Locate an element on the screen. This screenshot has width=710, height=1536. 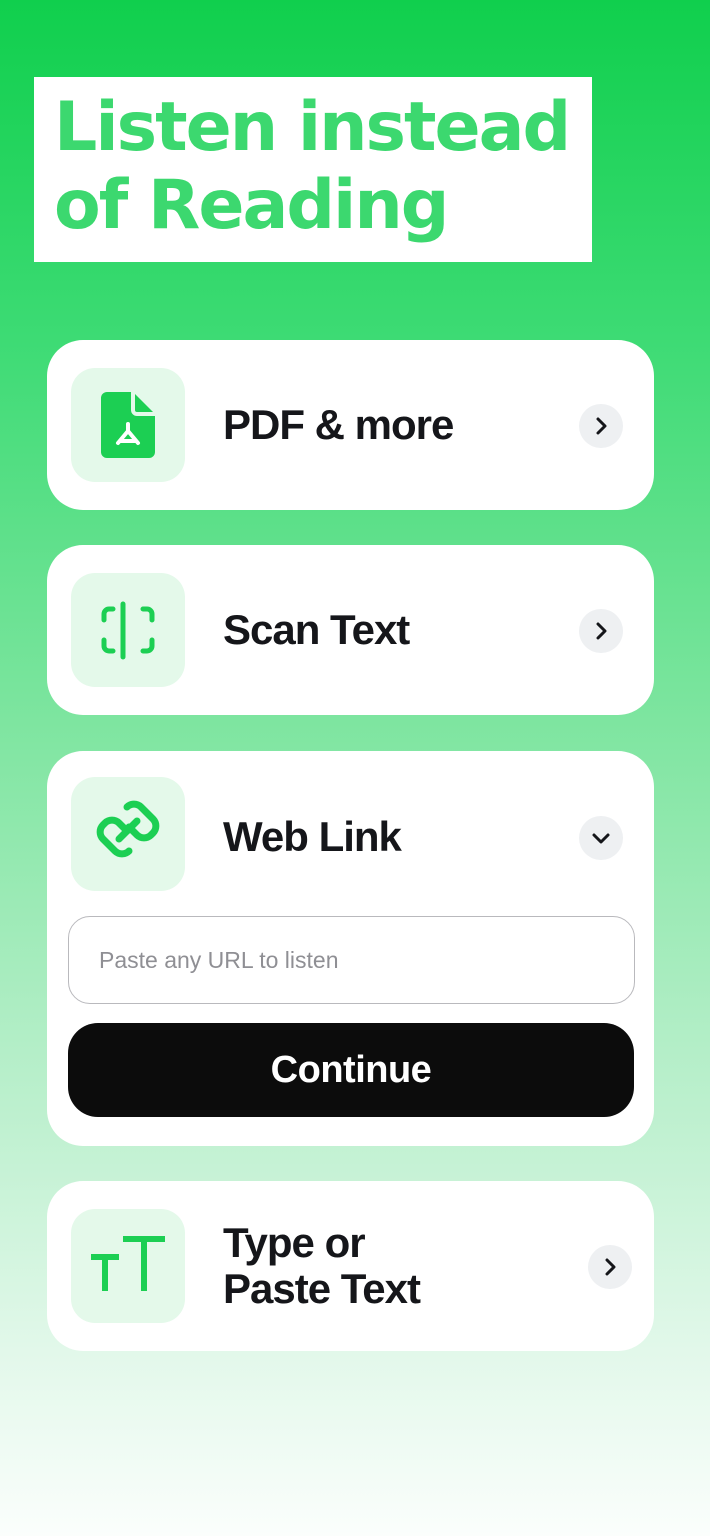
weblink-header: Web Link is located at coordinates (350, 836).